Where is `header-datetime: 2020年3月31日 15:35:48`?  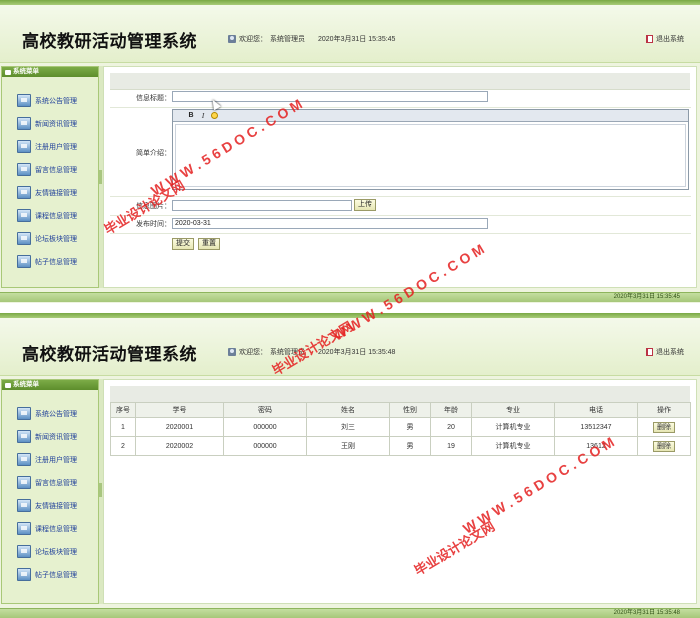
header-datetime: 2020年3月31日 15:35:48 is located at coordinates (357, 352).